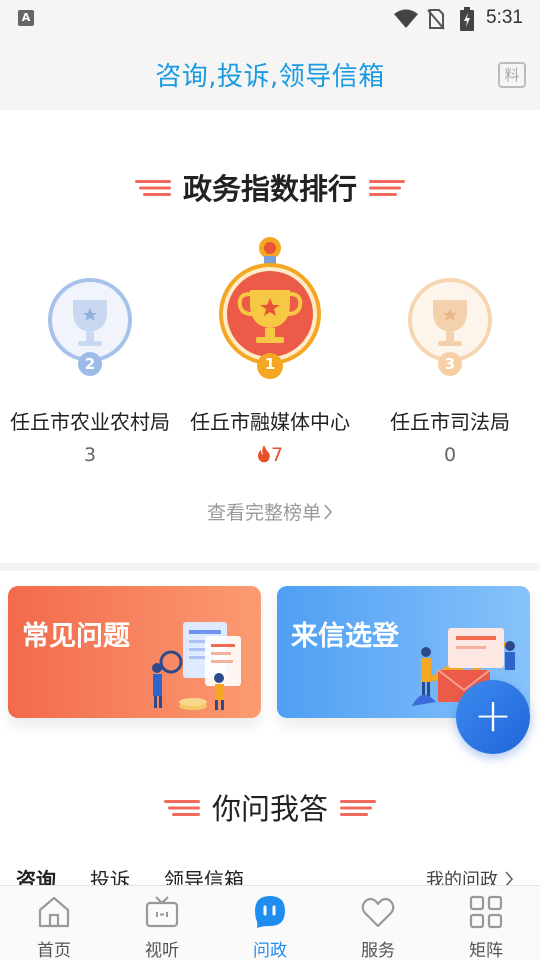  Describe the element at coordinates (450, 455) in the screenshot. I see `department-score: 0` at that location.